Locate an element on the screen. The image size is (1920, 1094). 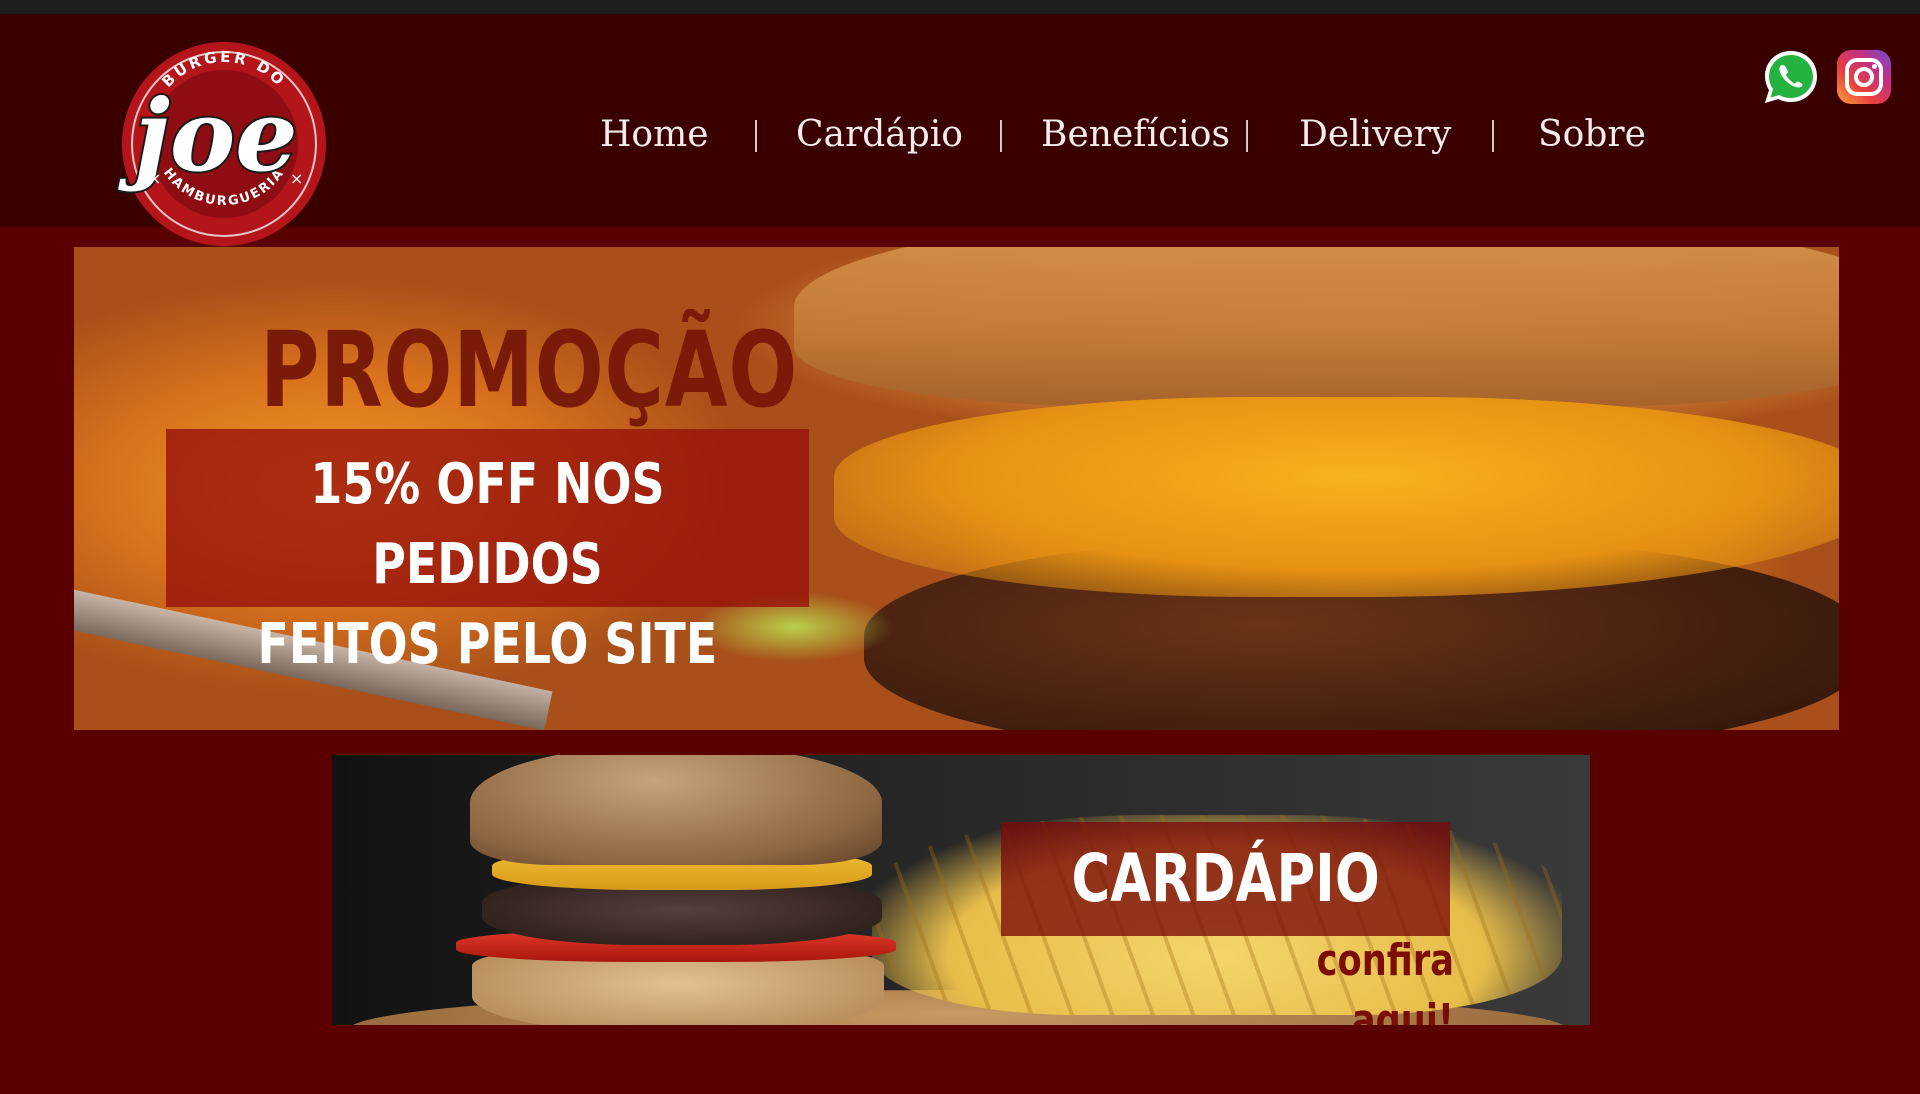
cheese-image is located at coordinates (1336, 497).